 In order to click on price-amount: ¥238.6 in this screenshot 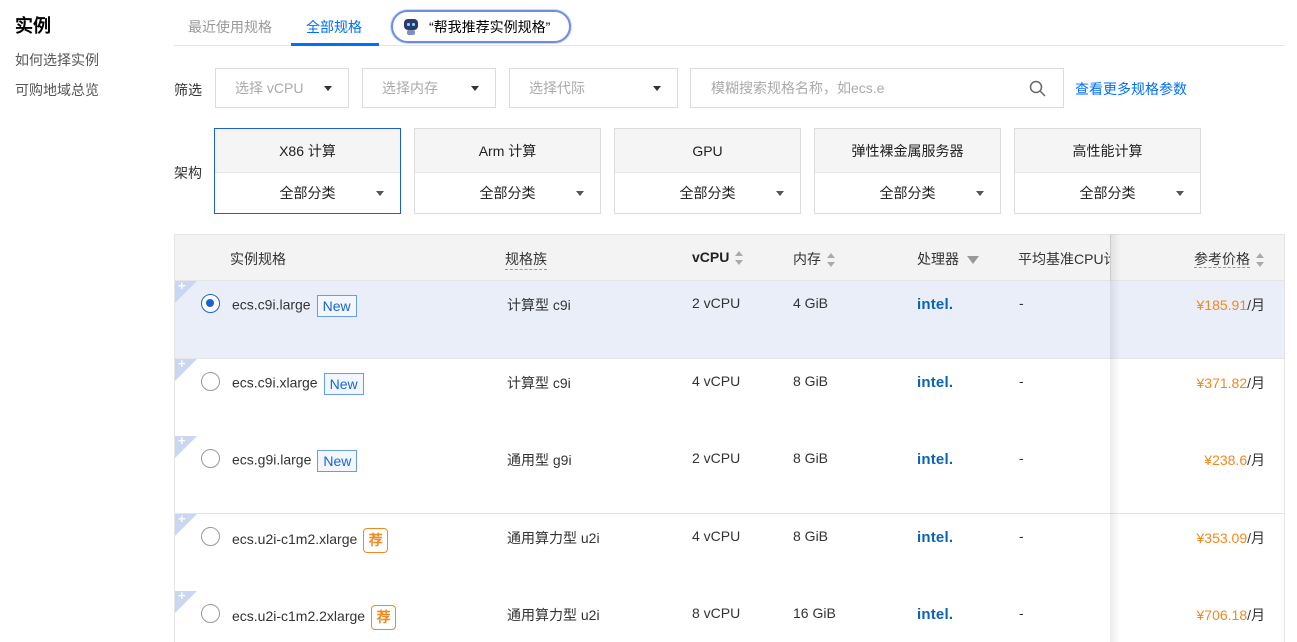, I will do `click(1226, 460)`.